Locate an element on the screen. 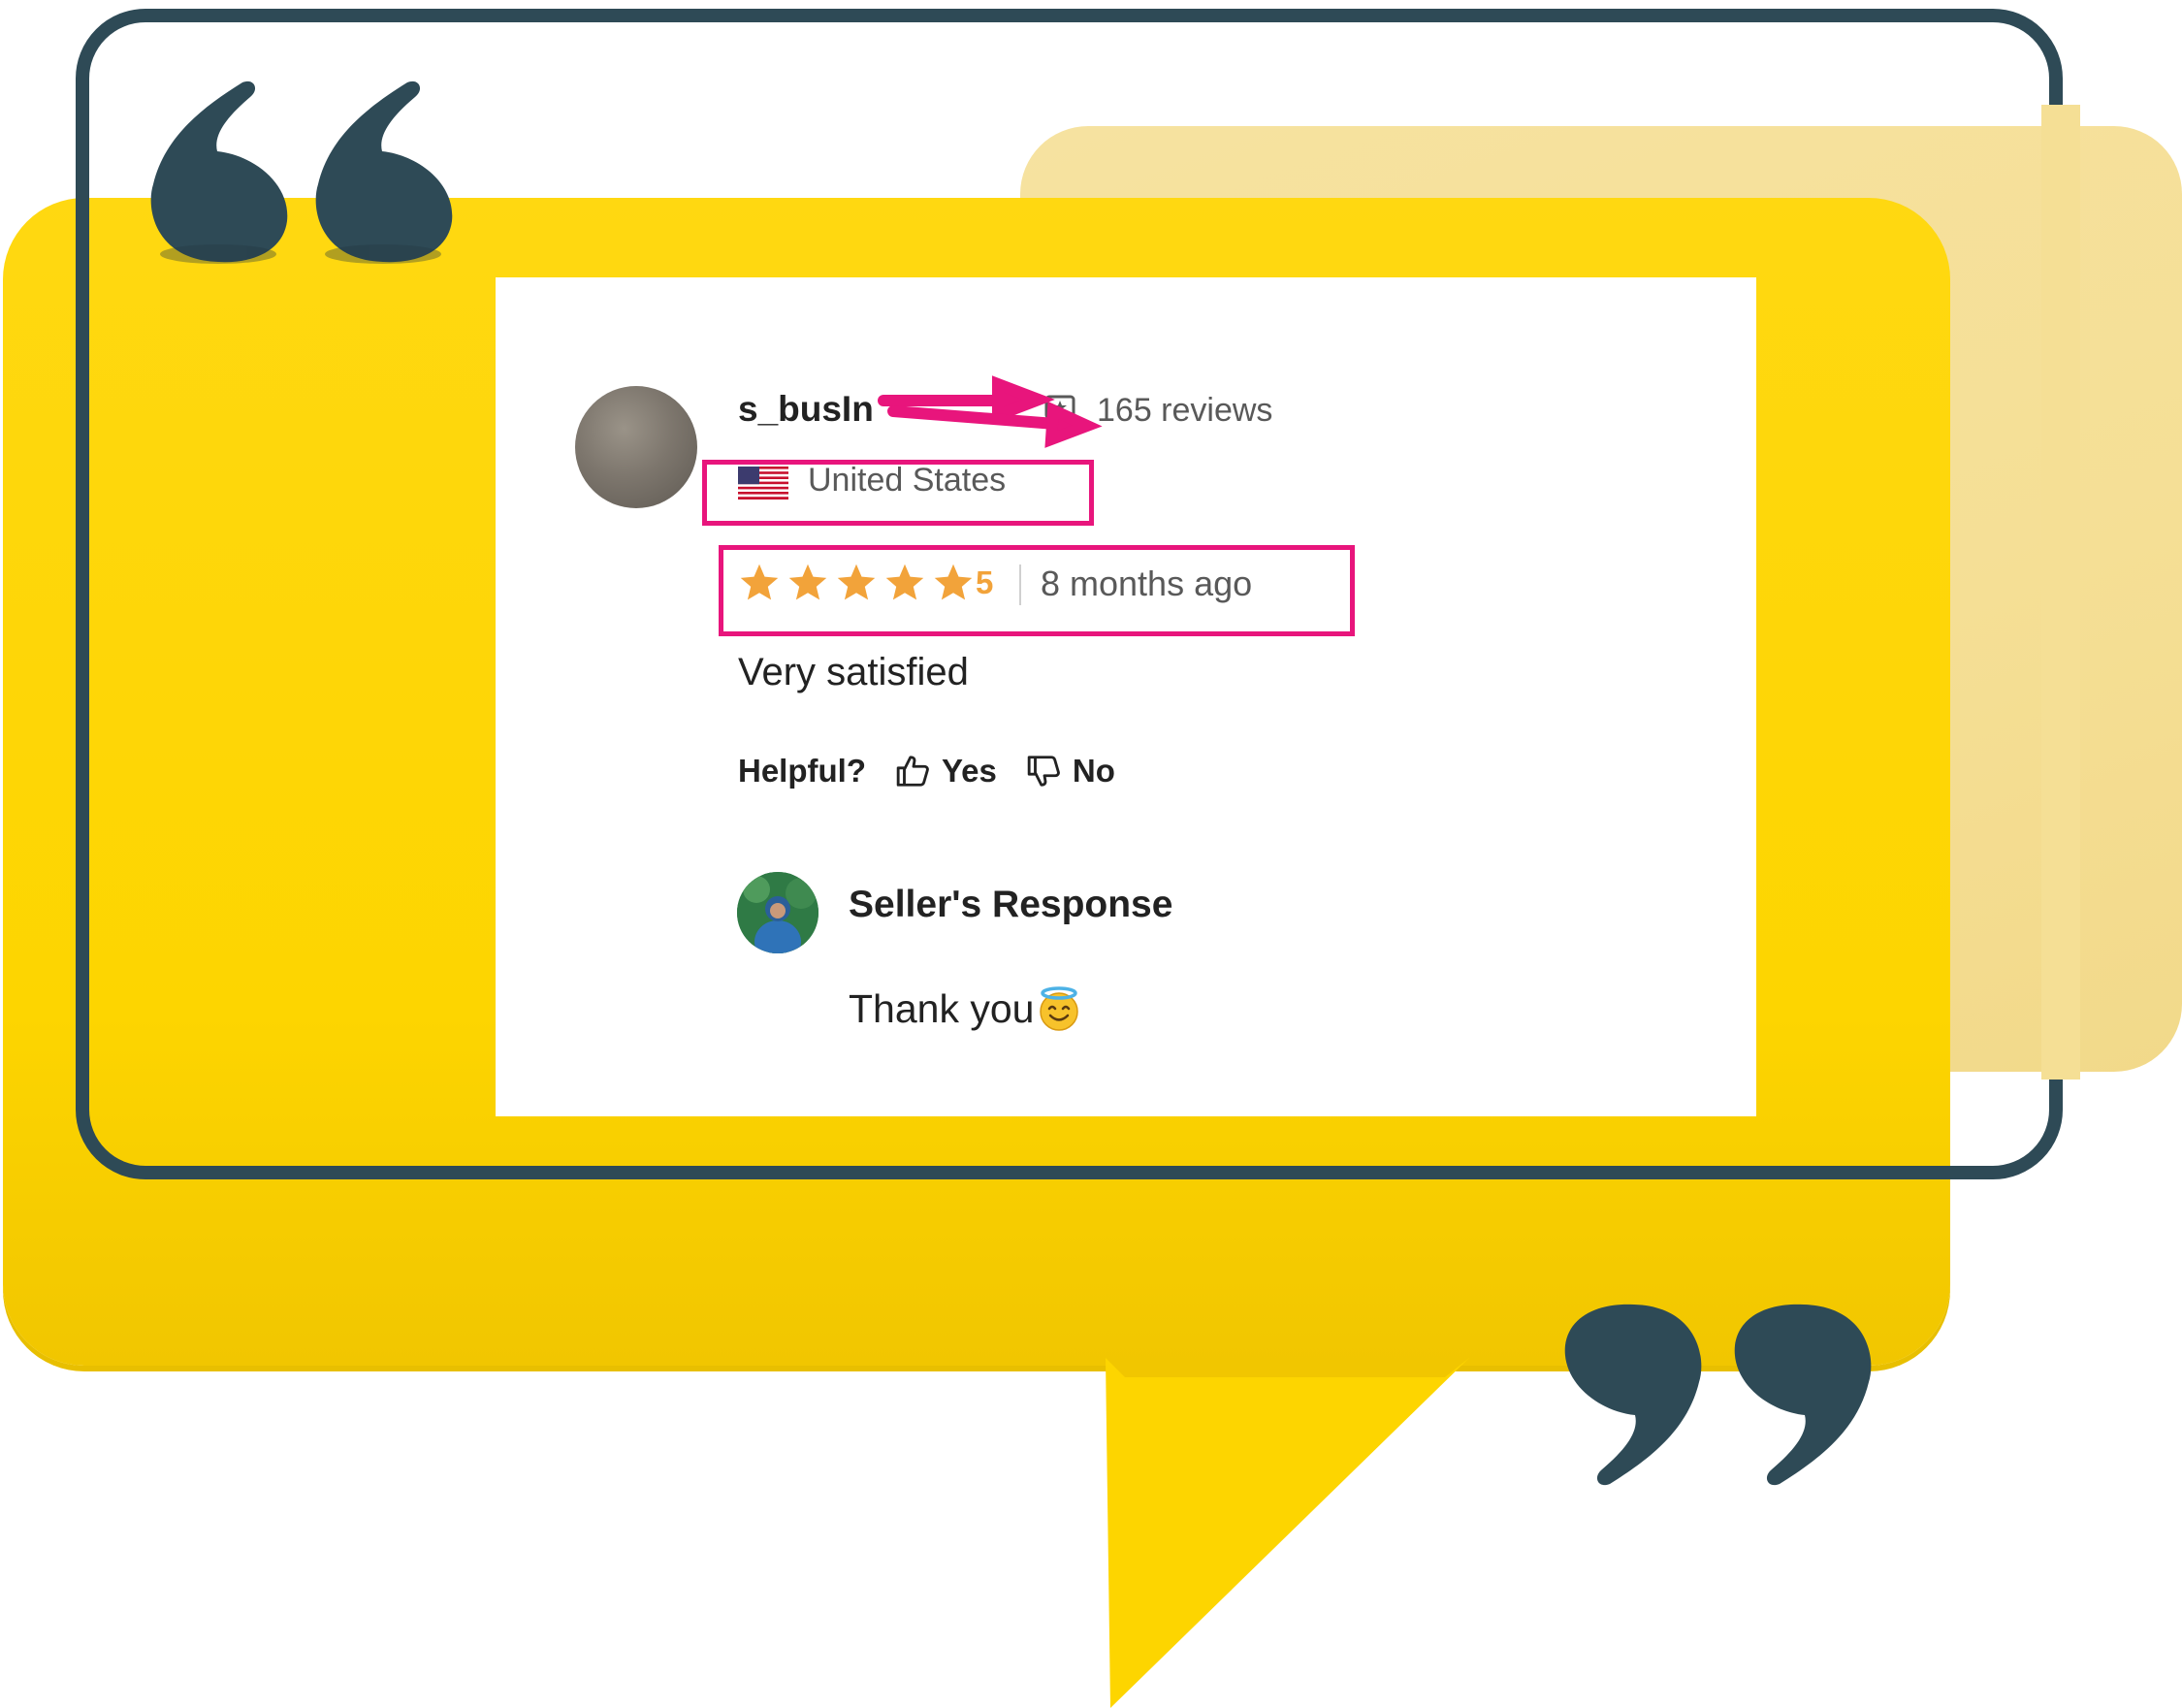  smiling-face-with-halo-icon is located at coordinates (1059, 1009).